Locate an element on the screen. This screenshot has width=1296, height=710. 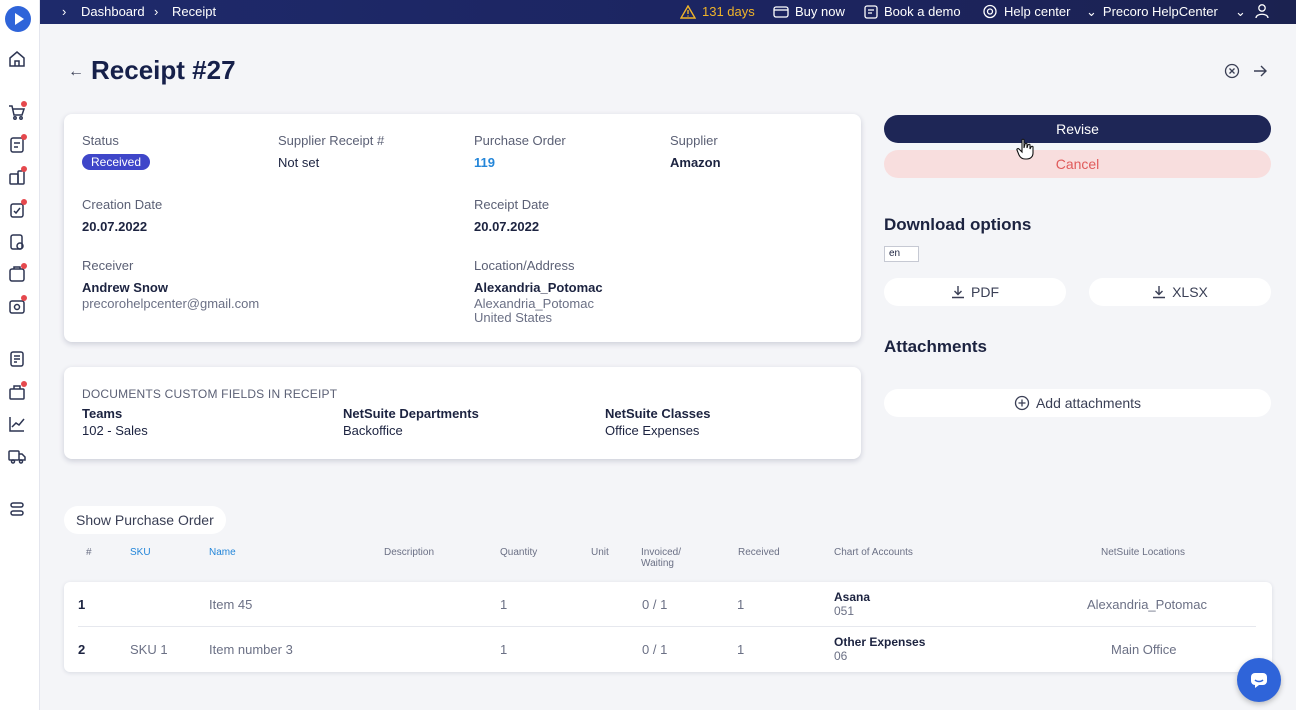
trial-days: 131 days is located at coordinates (728, 11).